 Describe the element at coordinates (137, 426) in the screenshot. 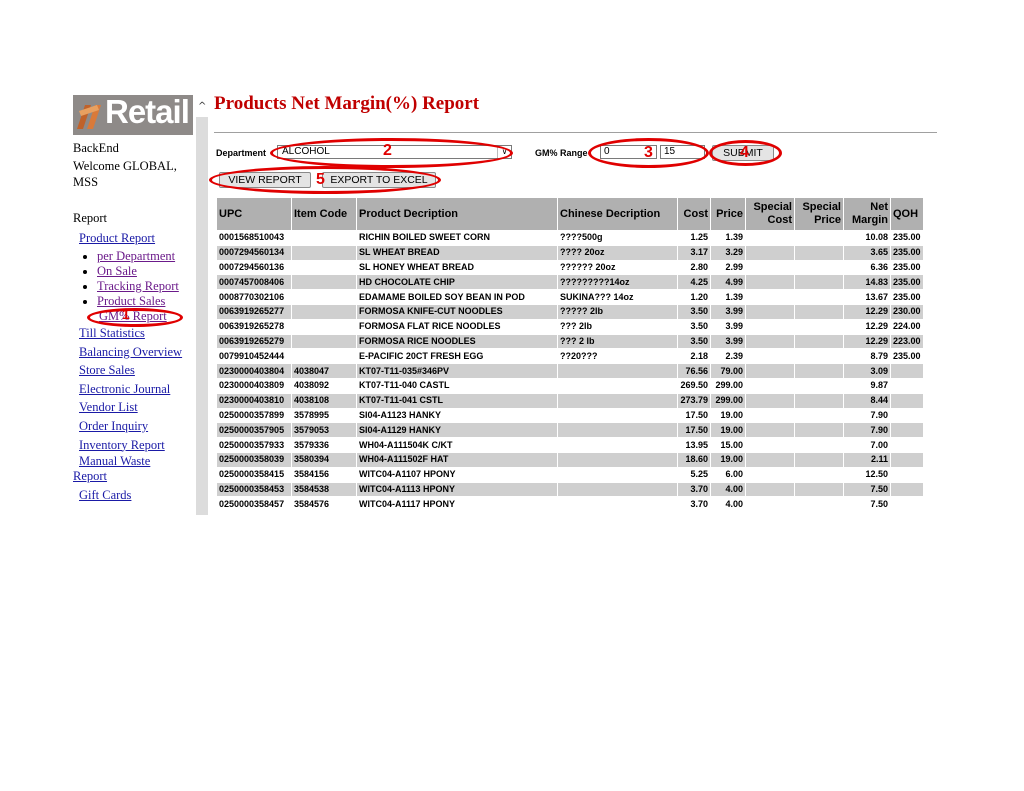

I see `nav-order-inquiry: Order Inquiry` at that location.